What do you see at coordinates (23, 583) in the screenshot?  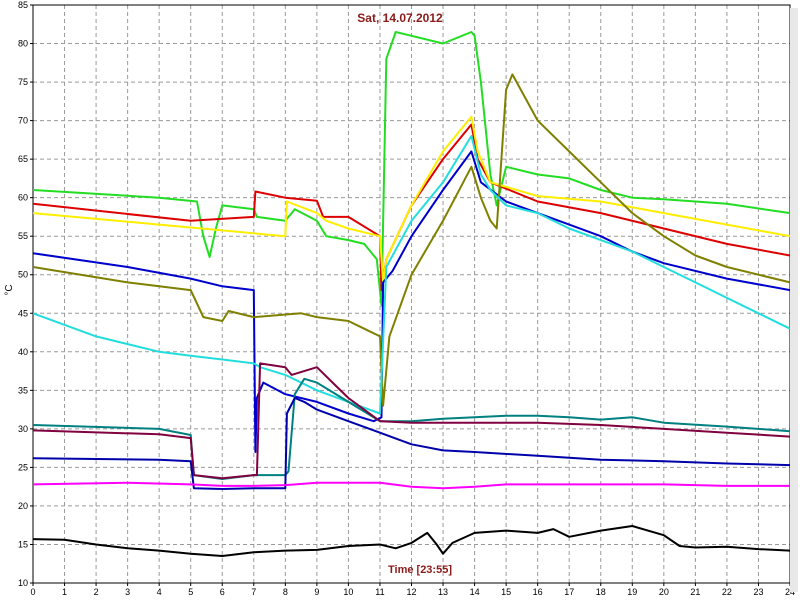 I see `y-tick-label: 10` at bounding box center [23, 583].